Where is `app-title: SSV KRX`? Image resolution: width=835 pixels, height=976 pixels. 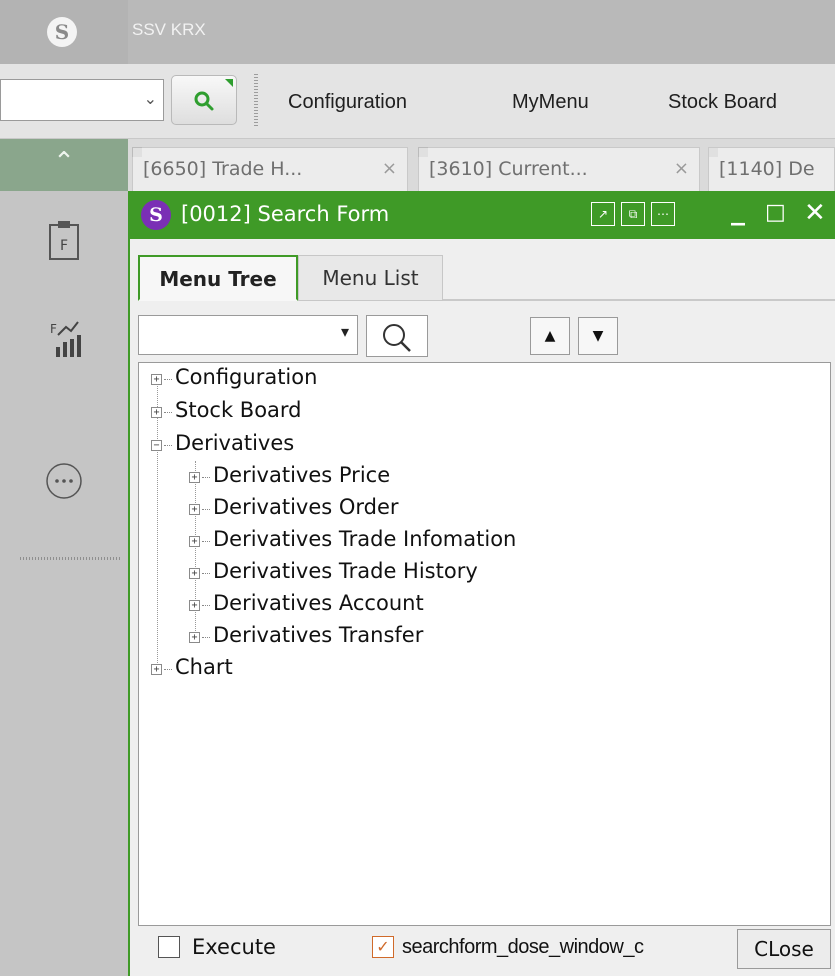 app-title: SSV KRX is located at coordinates (169, 29).